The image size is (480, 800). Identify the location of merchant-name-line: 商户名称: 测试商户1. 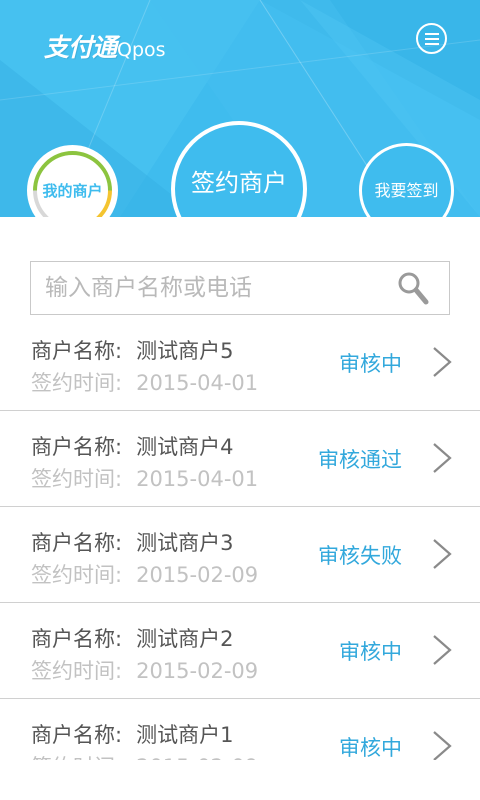
(132, 734).